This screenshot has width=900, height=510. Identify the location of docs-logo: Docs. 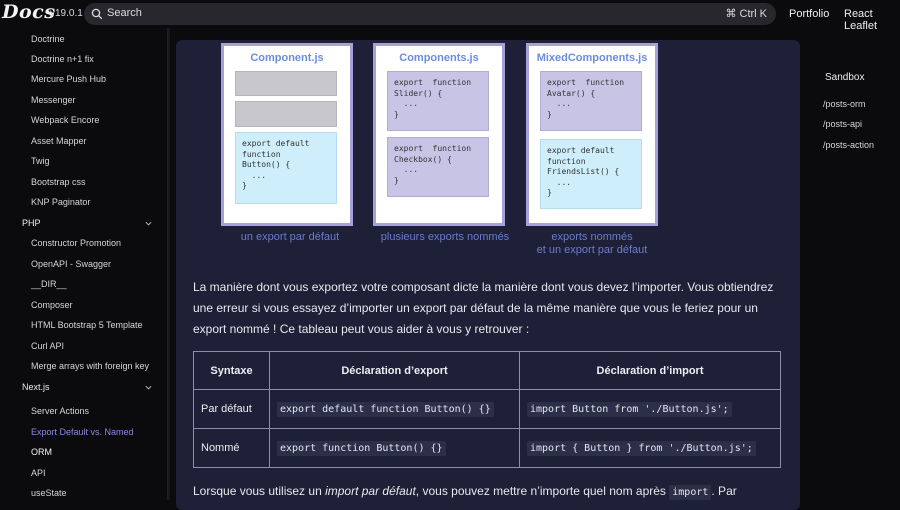
(28, 12).